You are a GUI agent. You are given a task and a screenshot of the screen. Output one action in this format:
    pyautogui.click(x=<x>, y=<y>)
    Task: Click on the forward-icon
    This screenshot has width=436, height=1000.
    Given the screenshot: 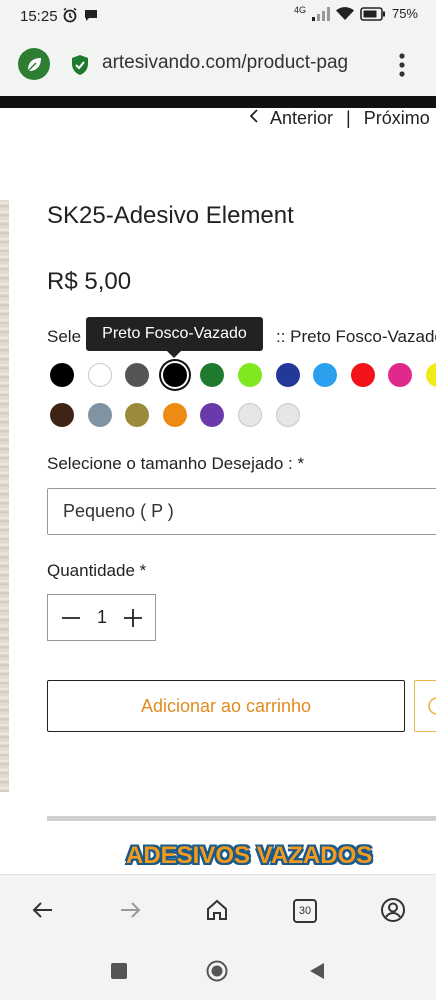 What is the action you would take?
    pyautogui.click(x=130, y=910)
    